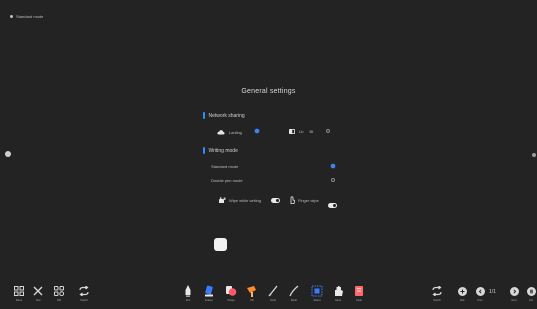 The height and width of the screenshot is (309, 537). Describe the element at coordinates (38, 300) in the screenshot. I see `tool-label: Tool` at that location.